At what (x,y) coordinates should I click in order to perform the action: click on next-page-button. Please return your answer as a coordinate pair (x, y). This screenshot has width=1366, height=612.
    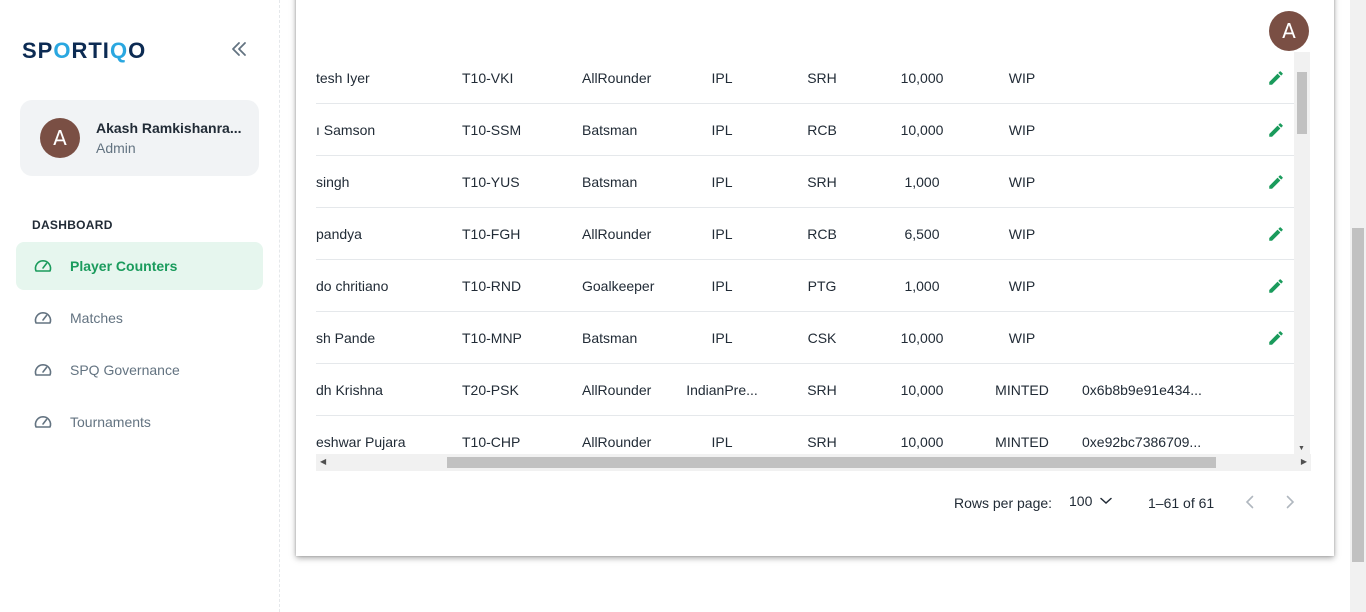
    Looking at the image, I should click on (1290, 502).